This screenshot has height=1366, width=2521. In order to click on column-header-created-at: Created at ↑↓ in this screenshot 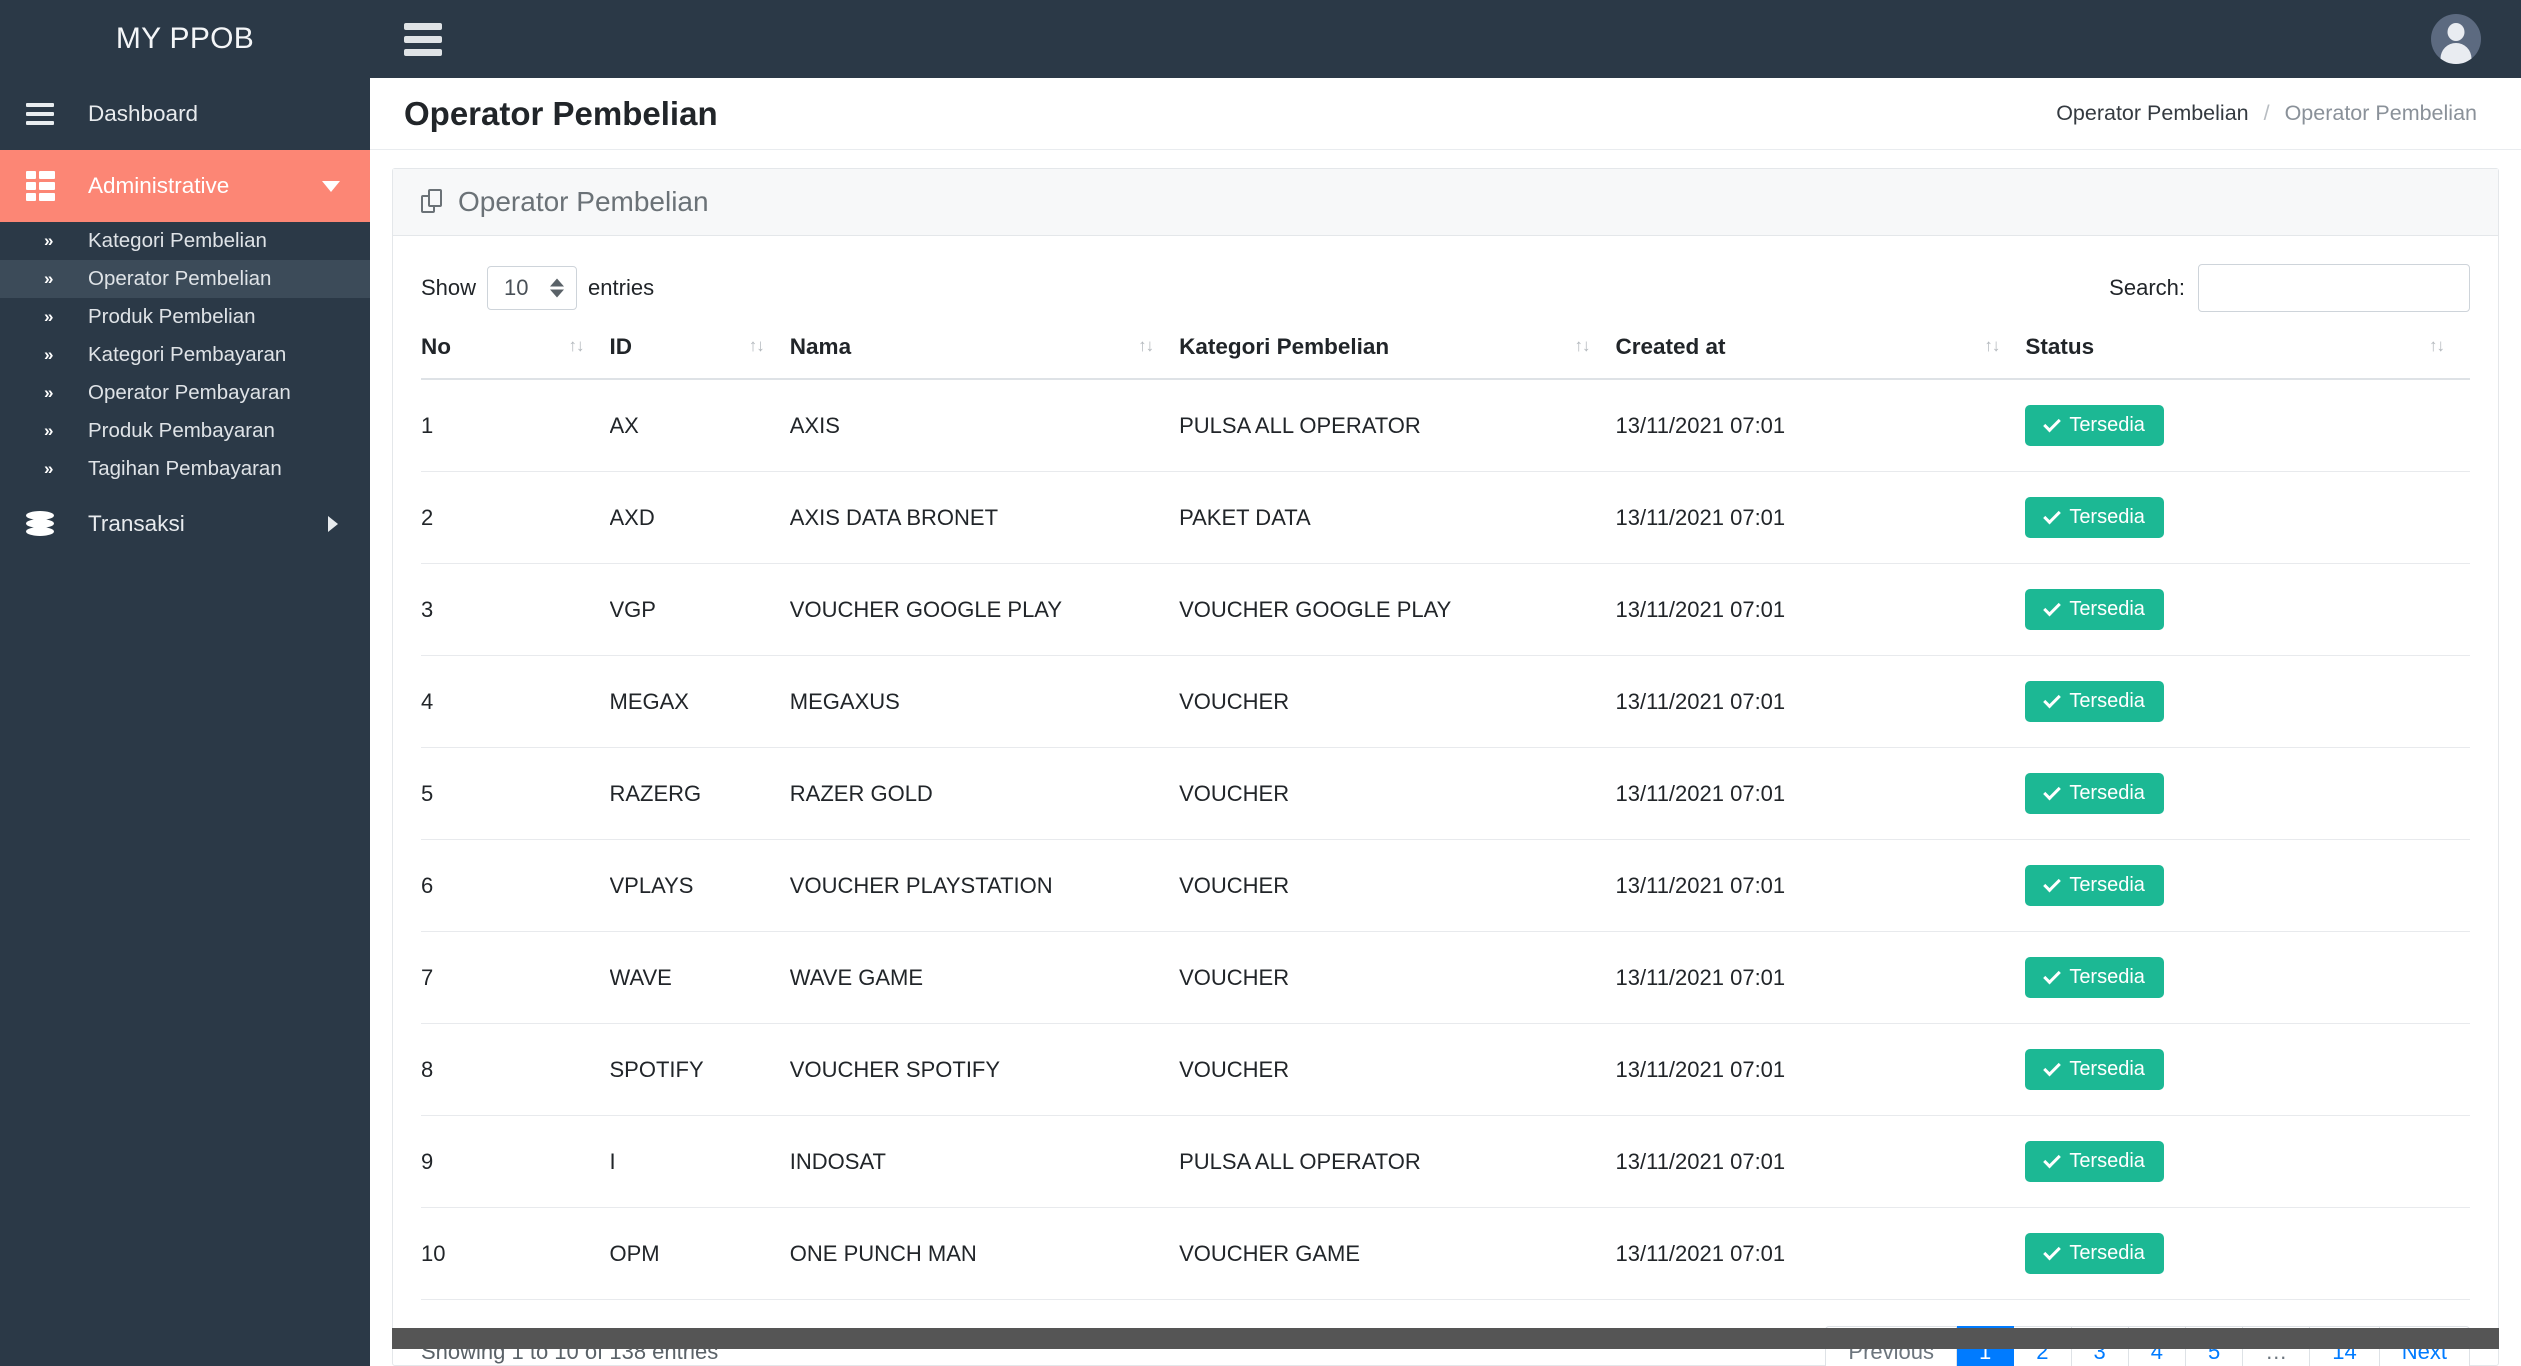, I will do `click(1820, 357)`.